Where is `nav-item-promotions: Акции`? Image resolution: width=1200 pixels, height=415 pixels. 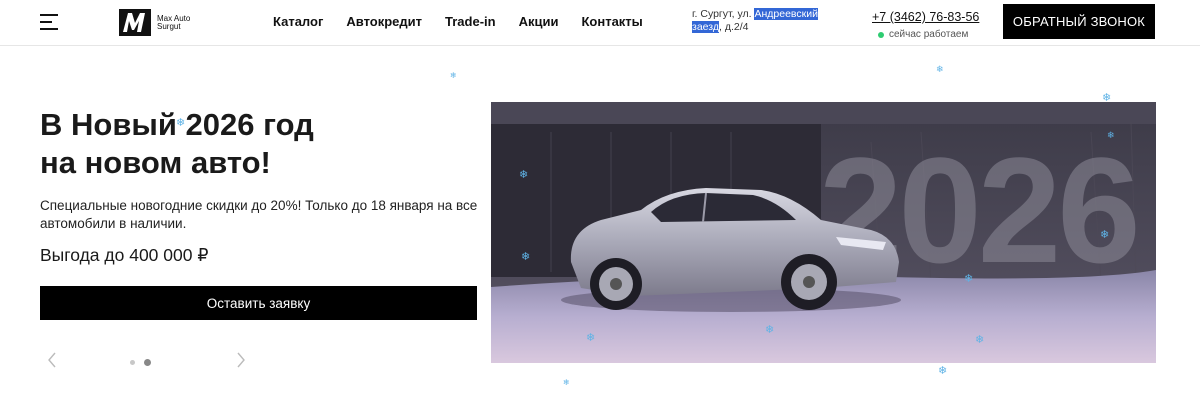
nav-item-promotions: Акции is located at coordinates (539, 21).